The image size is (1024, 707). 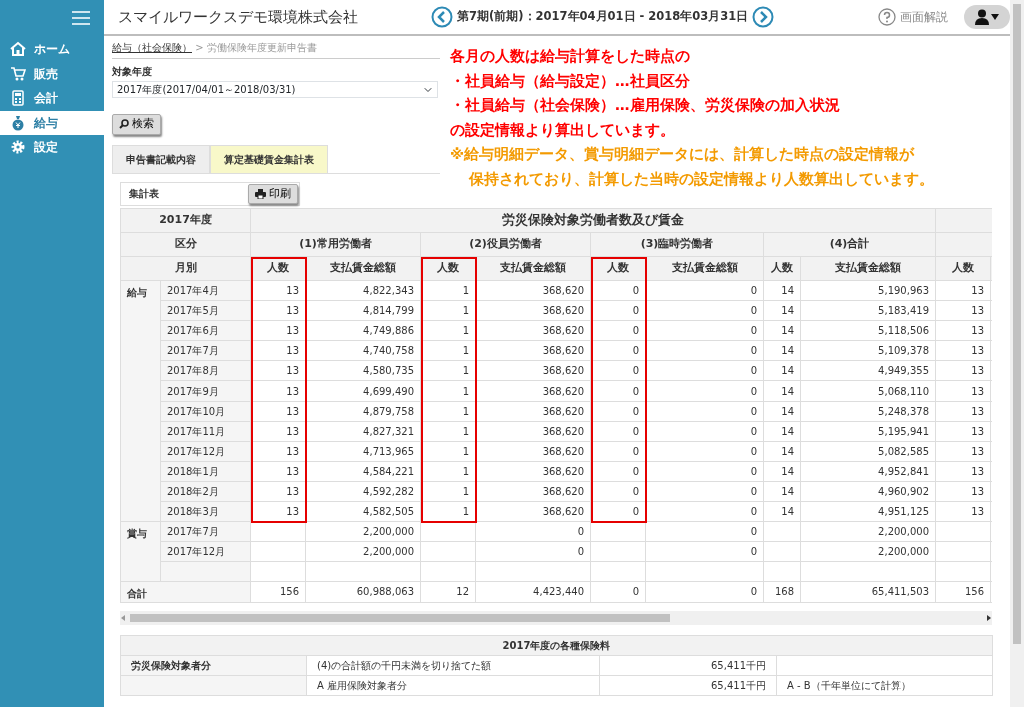 What do you see at coordinates (123, 617) in the screenshot?
I see `left-arrow-icon` at bounding box center [123, 617].